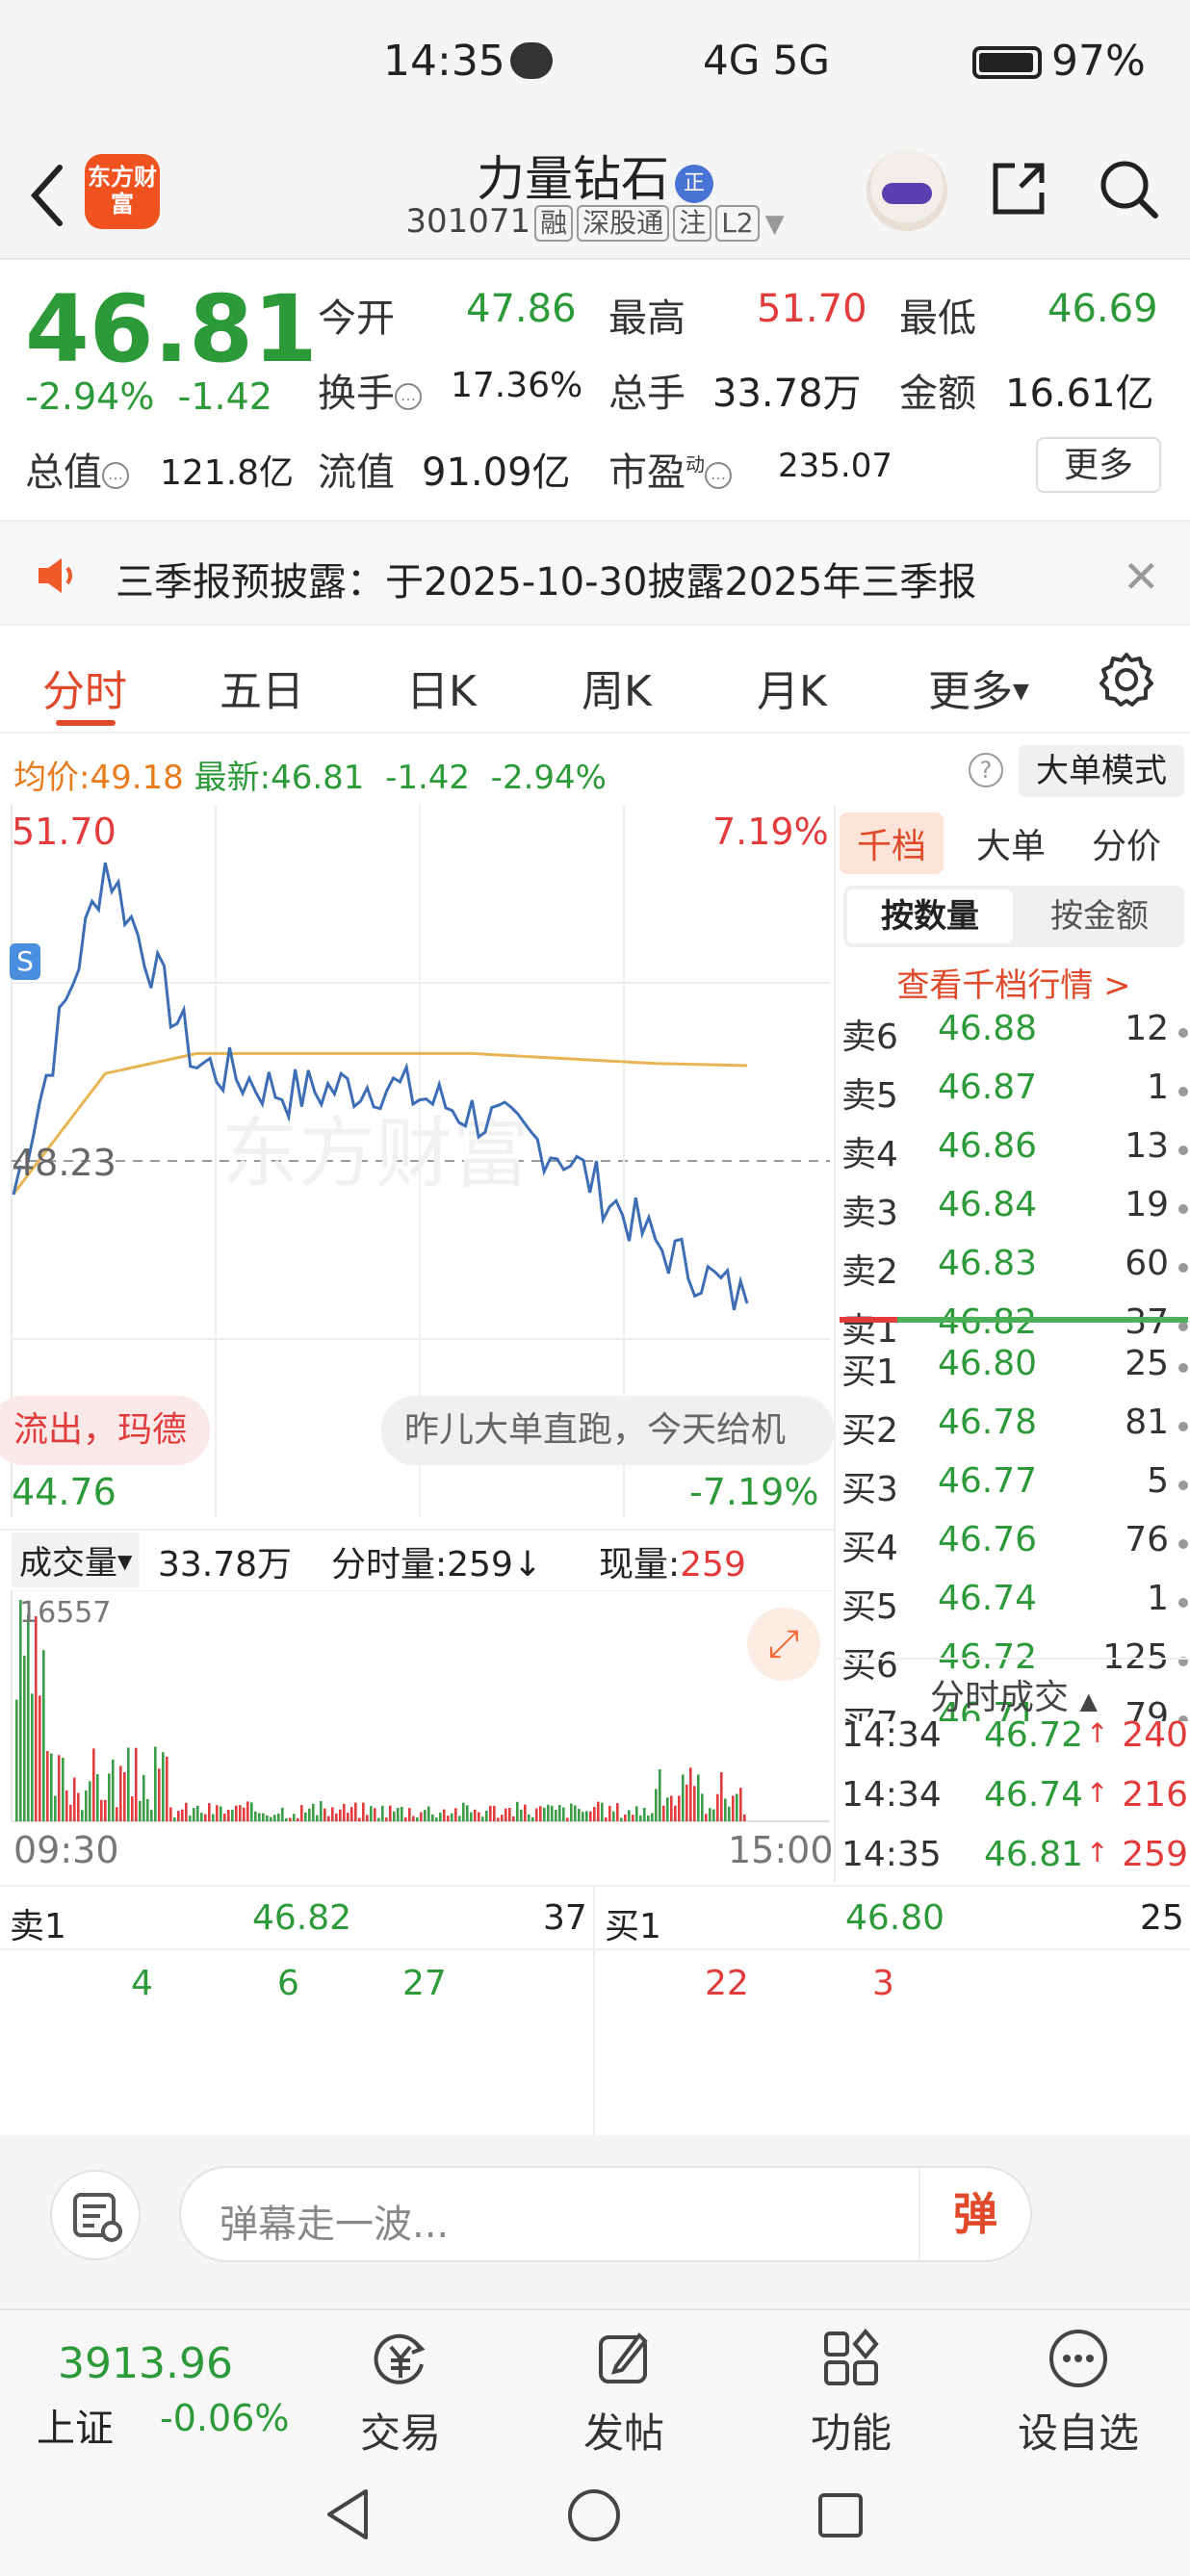 This screenshot has width=1190, height=2576. Describe the element at coordinates (988, 1146) in the screenshot. I see `level-price: 46.86` at that location.